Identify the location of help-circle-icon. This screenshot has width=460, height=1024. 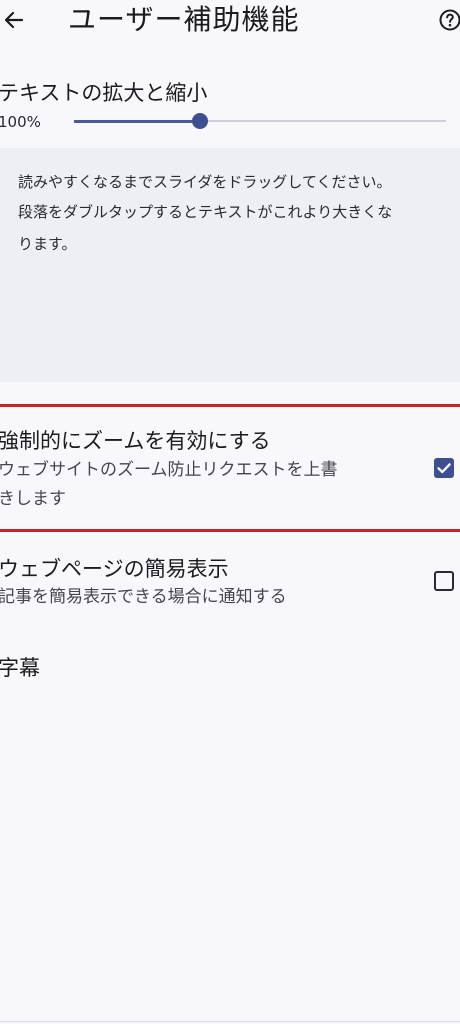
(449, 20).